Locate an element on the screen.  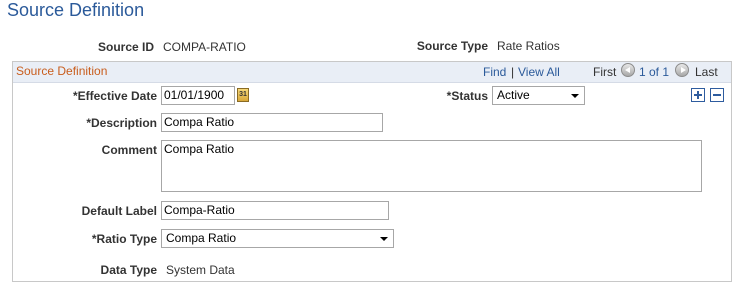
comment-textarea: Compa Ratio is located at coordinates (431, 166).